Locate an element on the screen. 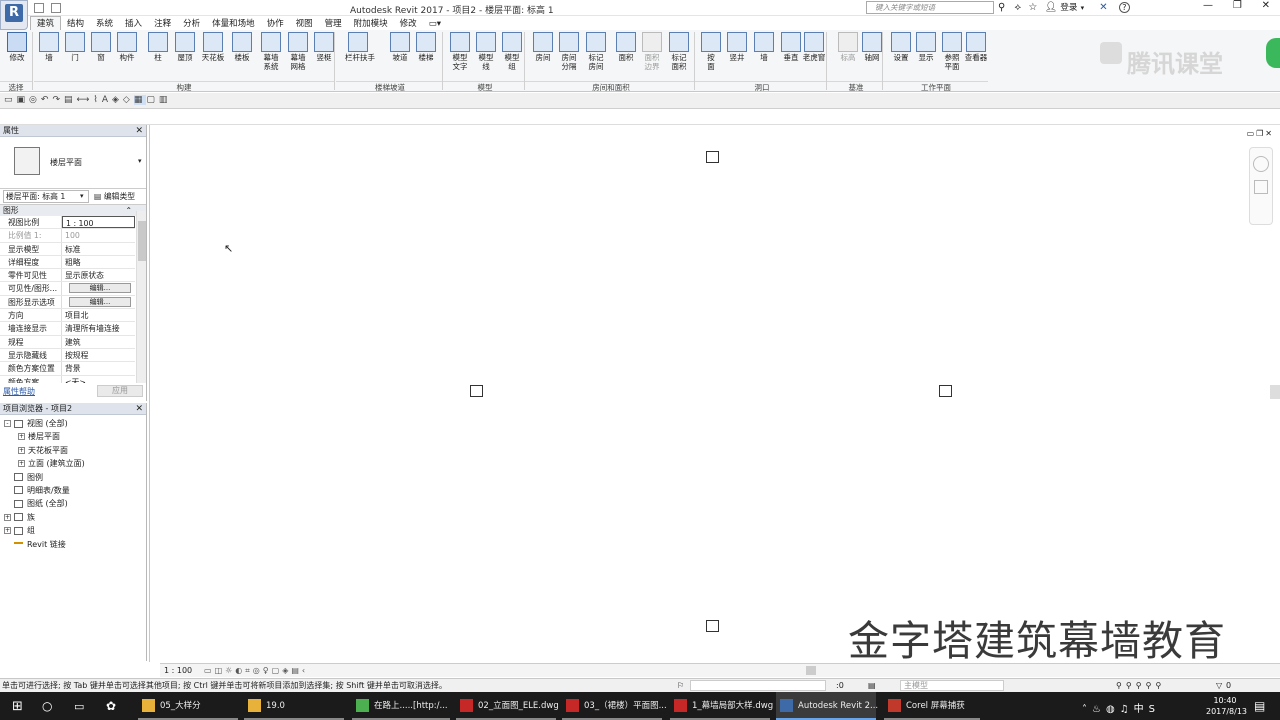  open-icon is located at coordinates (39, 8).